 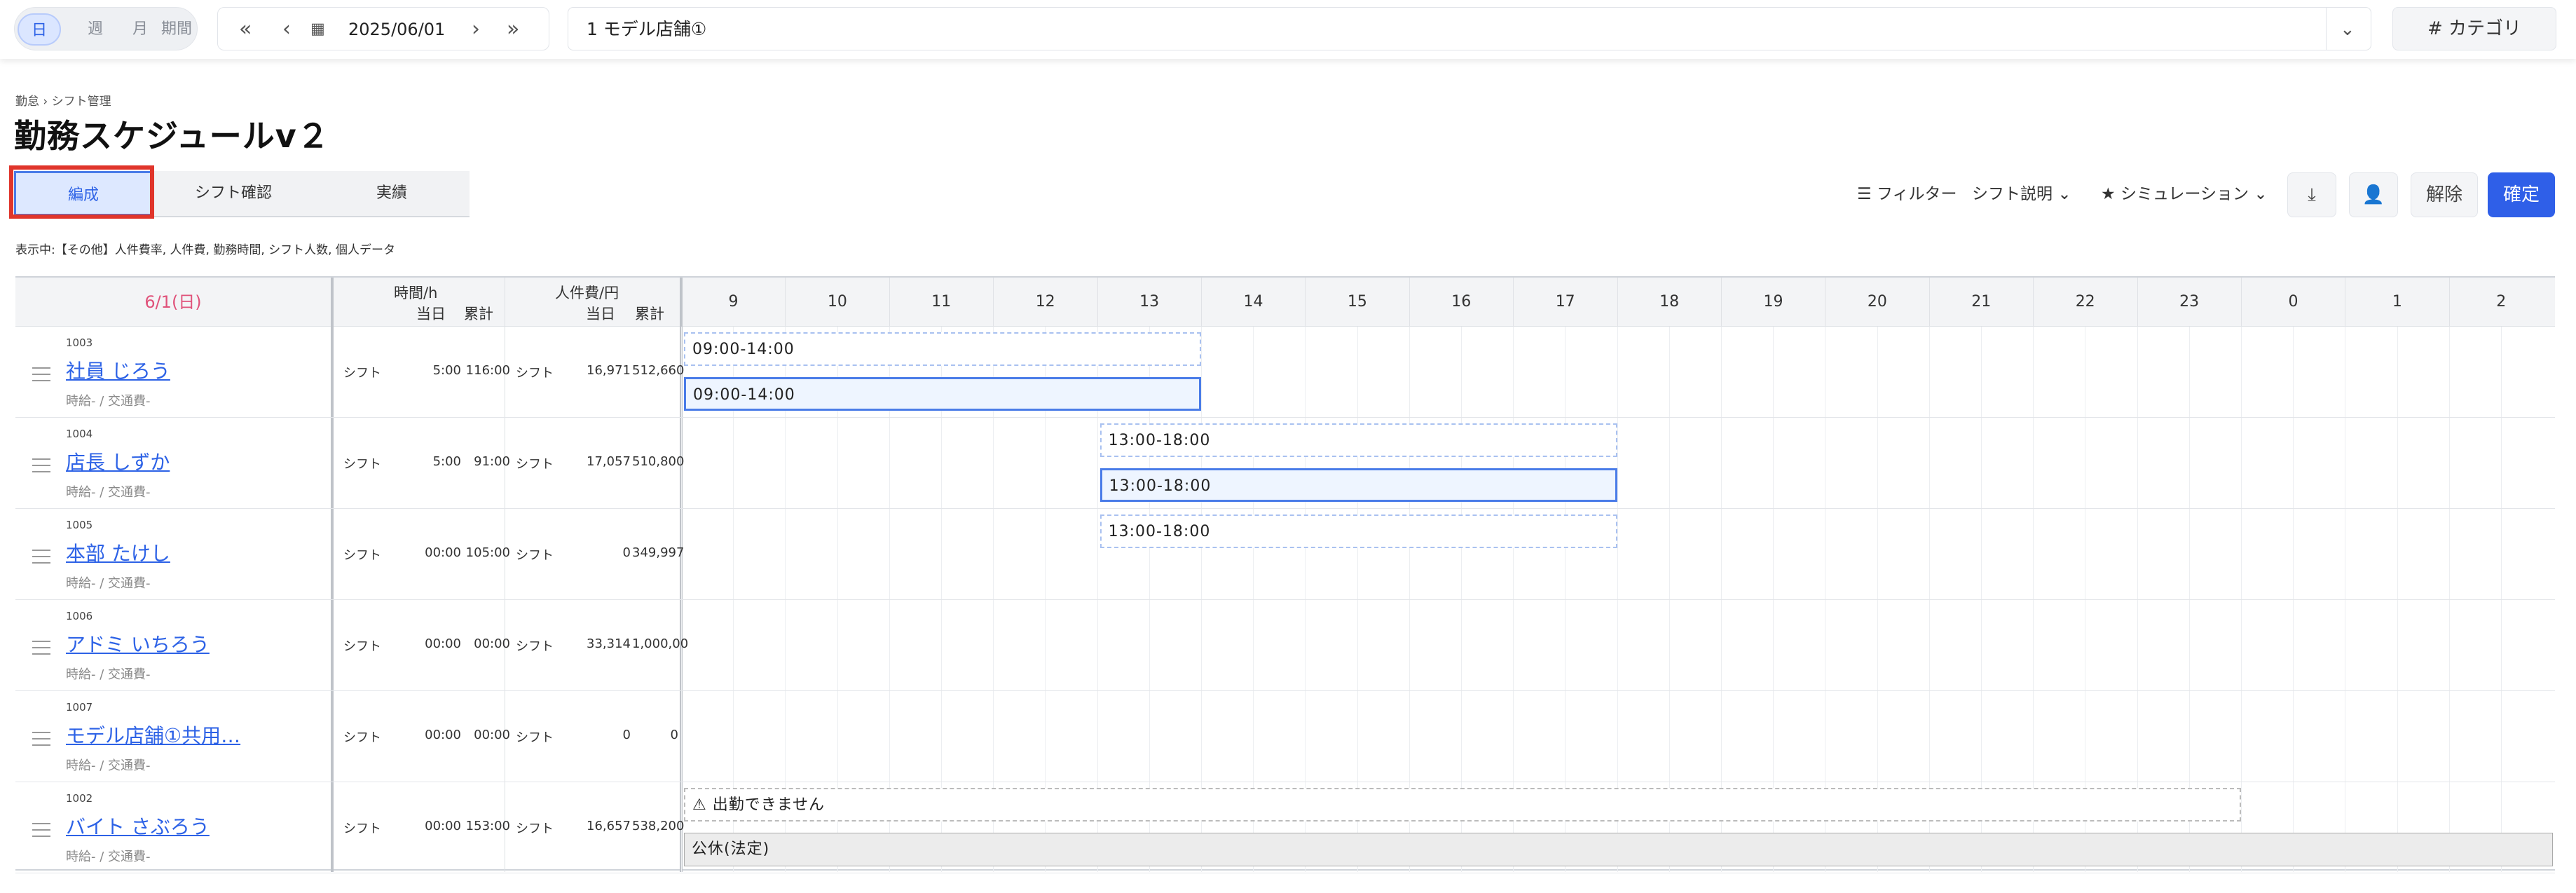 I want to click on date-value: 2025/06/01, so click(x=397, y=29).